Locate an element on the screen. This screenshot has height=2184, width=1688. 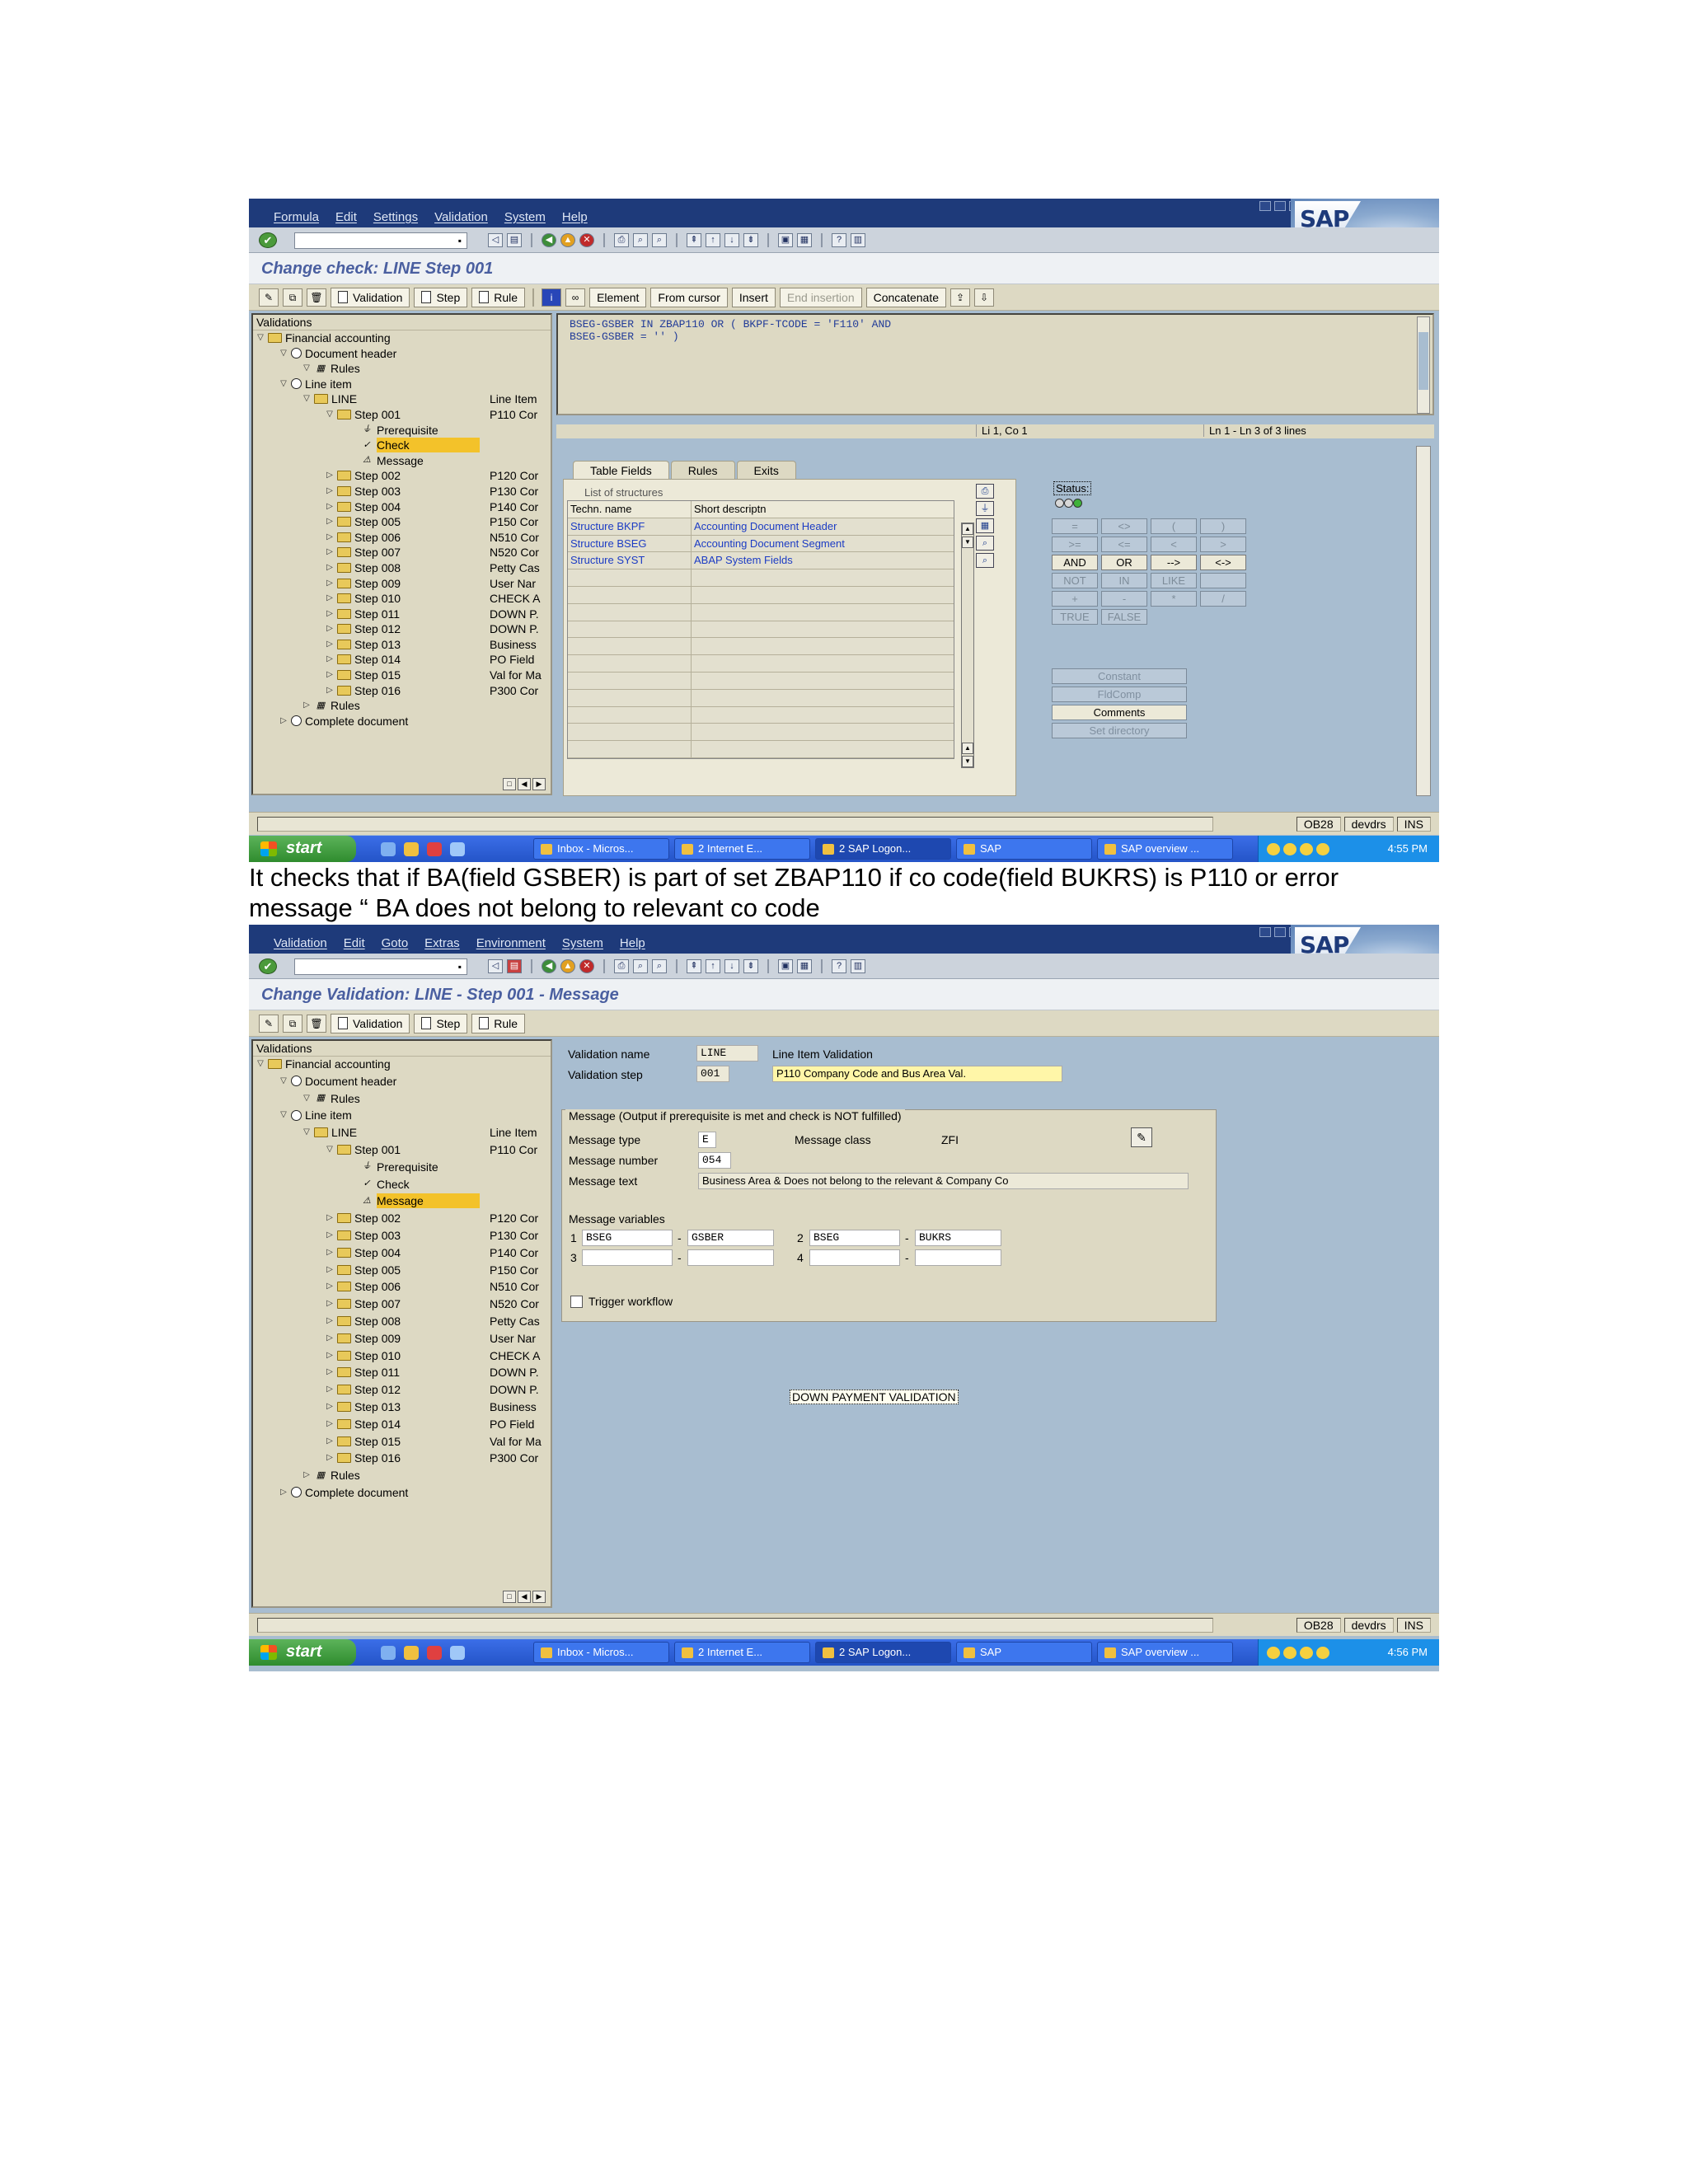
table-row: Structure SYST ABAP System Fields is located at coordinates (761, 561).